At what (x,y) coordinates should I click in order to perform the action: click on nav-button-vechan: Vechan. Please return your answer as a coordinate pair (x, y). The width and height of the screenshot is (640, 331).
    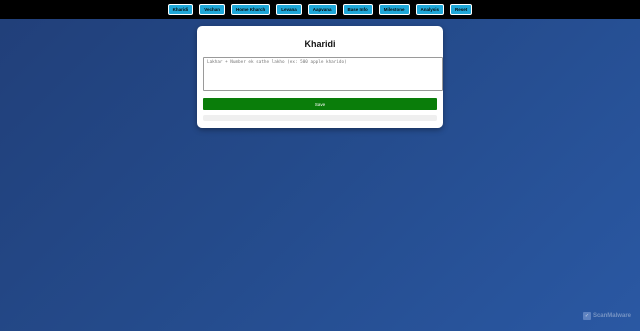
    Looking at the image, I should click on (212, 9).